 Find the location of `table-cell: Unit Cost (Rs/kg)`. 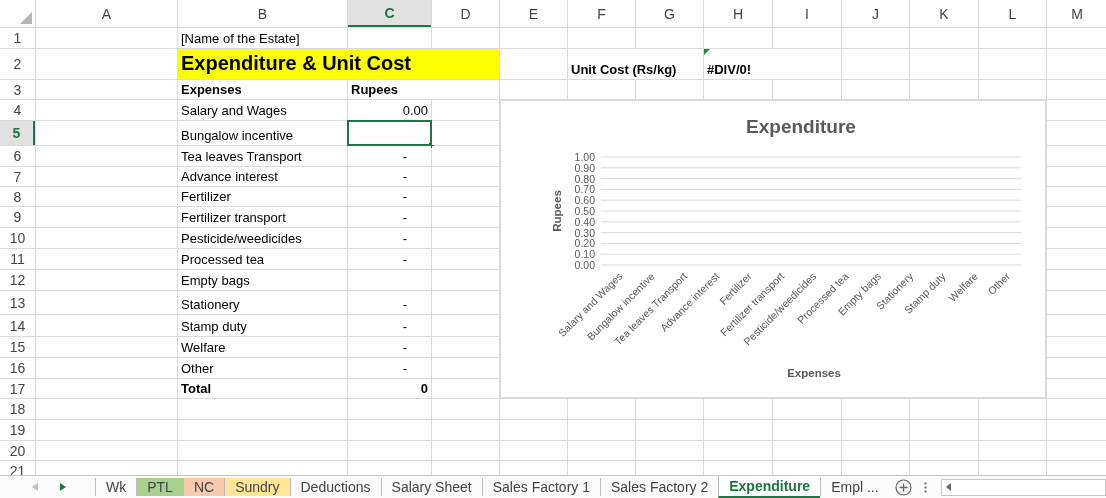

table-cell: Unit Cost (Rs/kg) is located at coordinates (635, 64).